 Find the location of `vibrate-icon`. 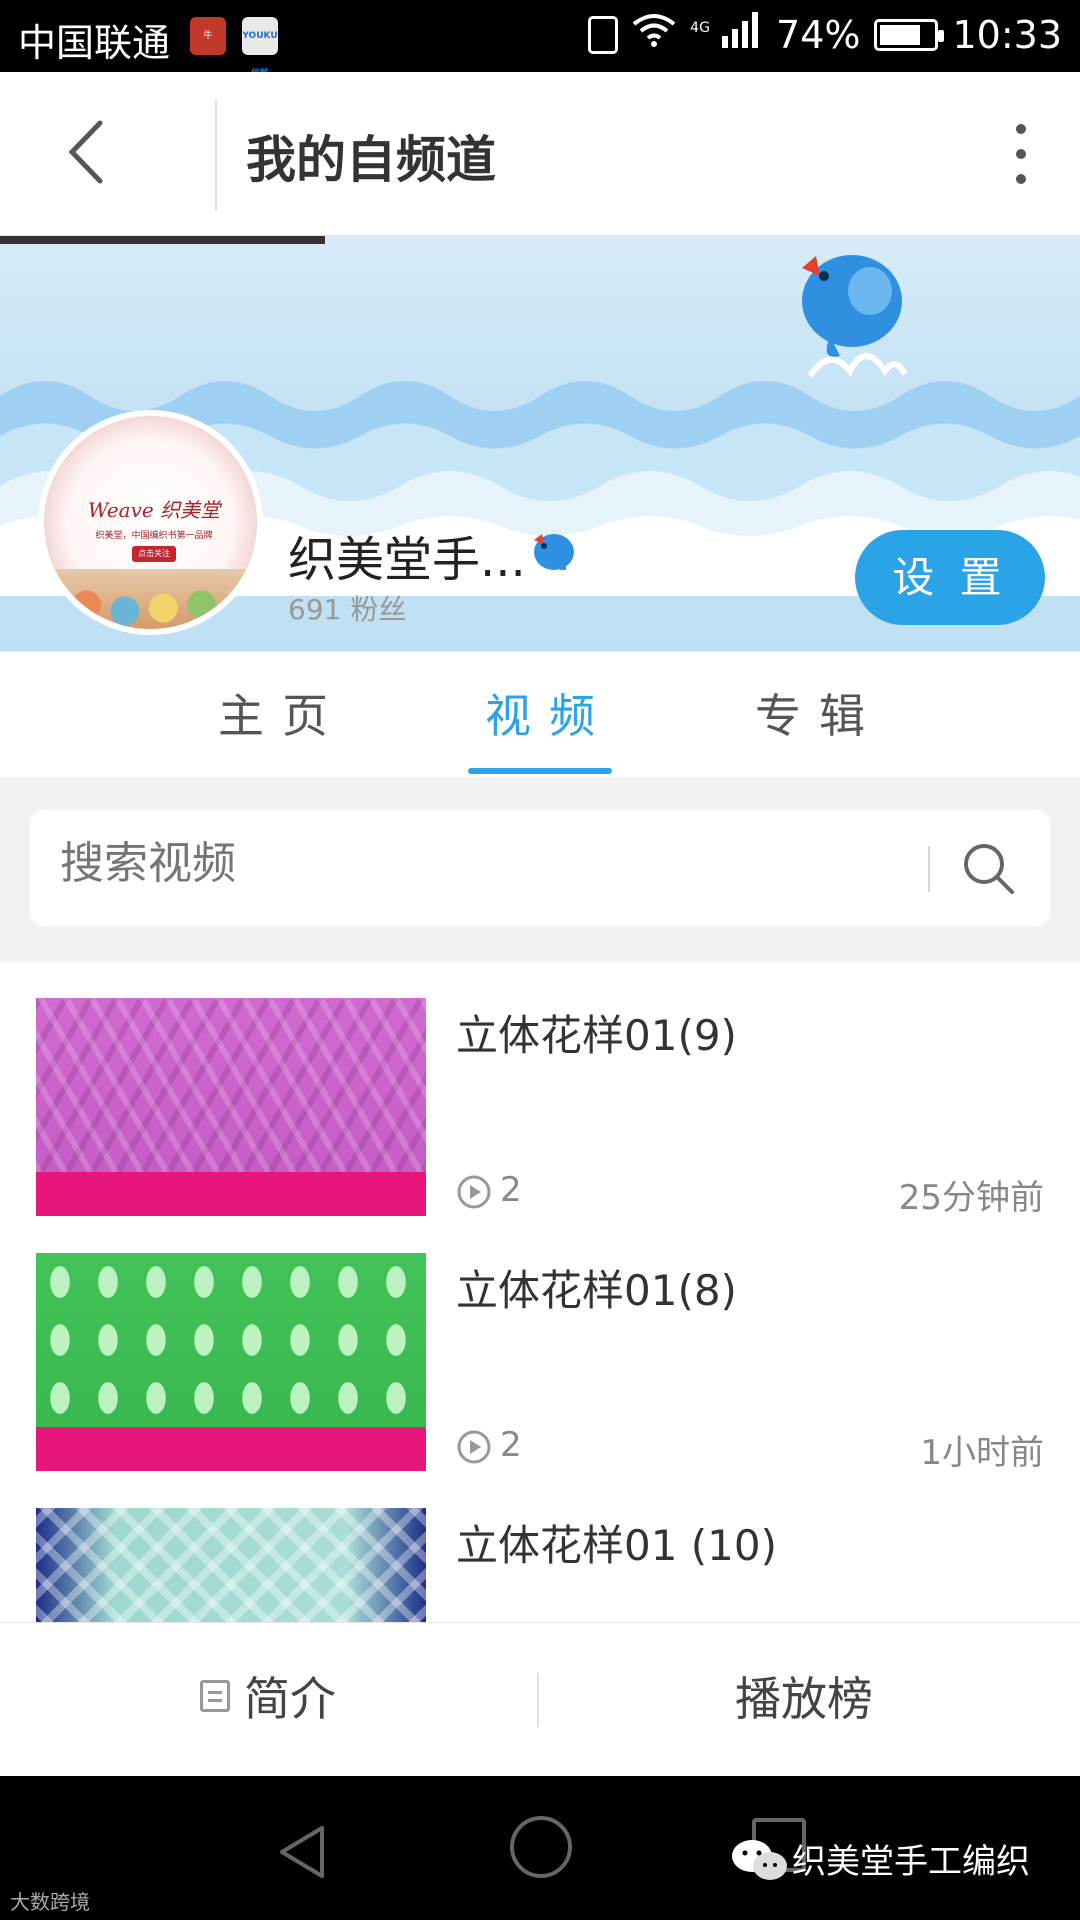

vibrate-icon is located at coordinates (603, 34).